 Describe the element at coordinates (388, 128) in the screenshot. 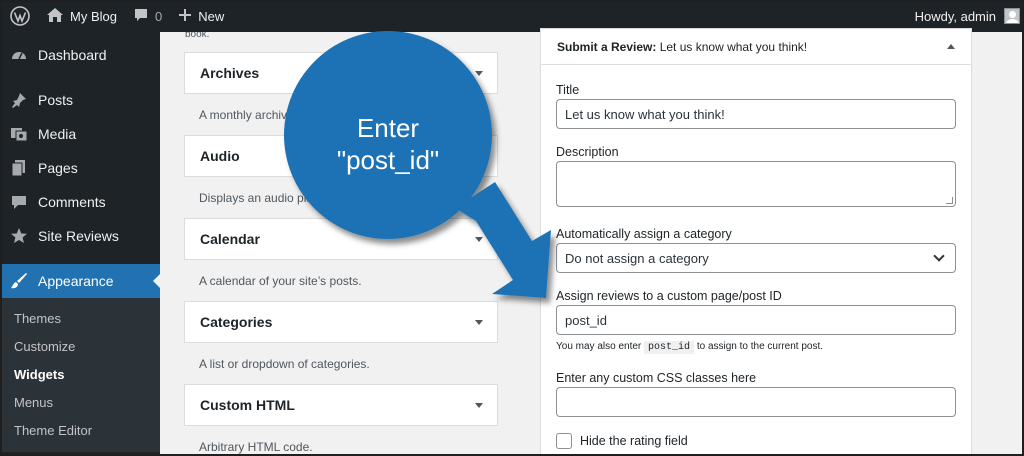

I see `callout-line-1: Enter` at that location.